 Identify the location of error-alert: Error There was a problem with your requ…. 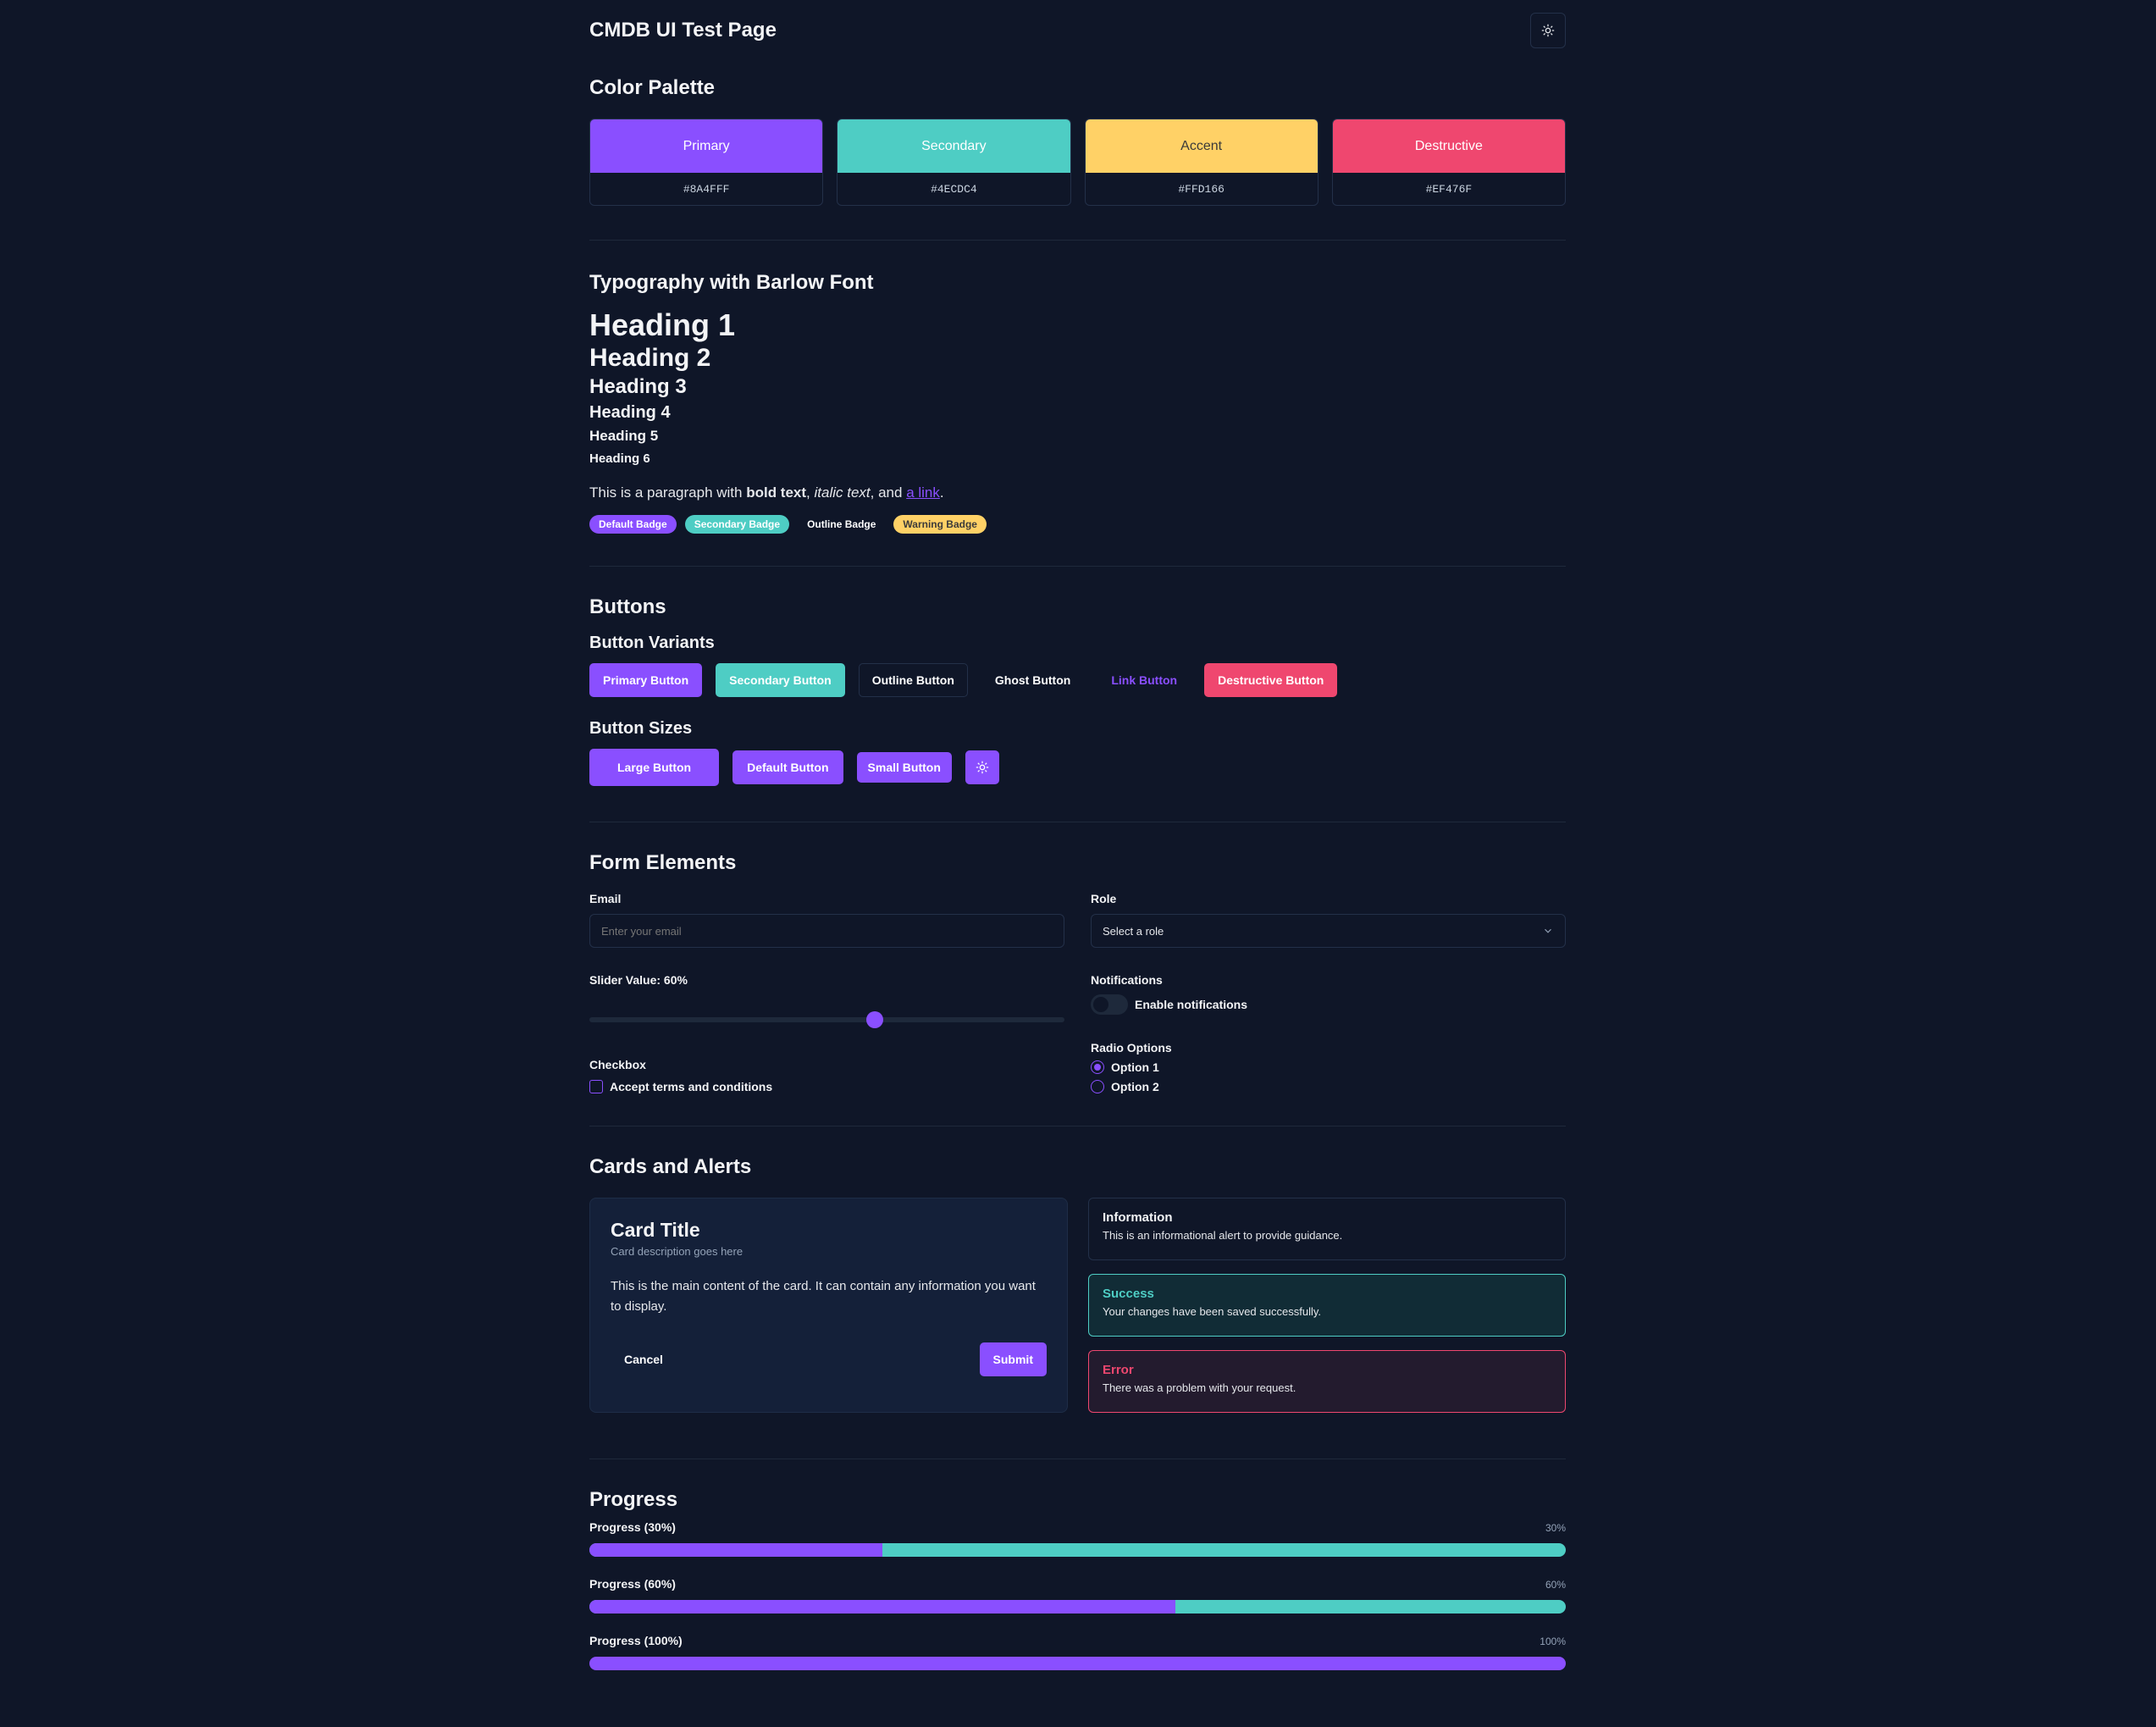
(1327, 1381).